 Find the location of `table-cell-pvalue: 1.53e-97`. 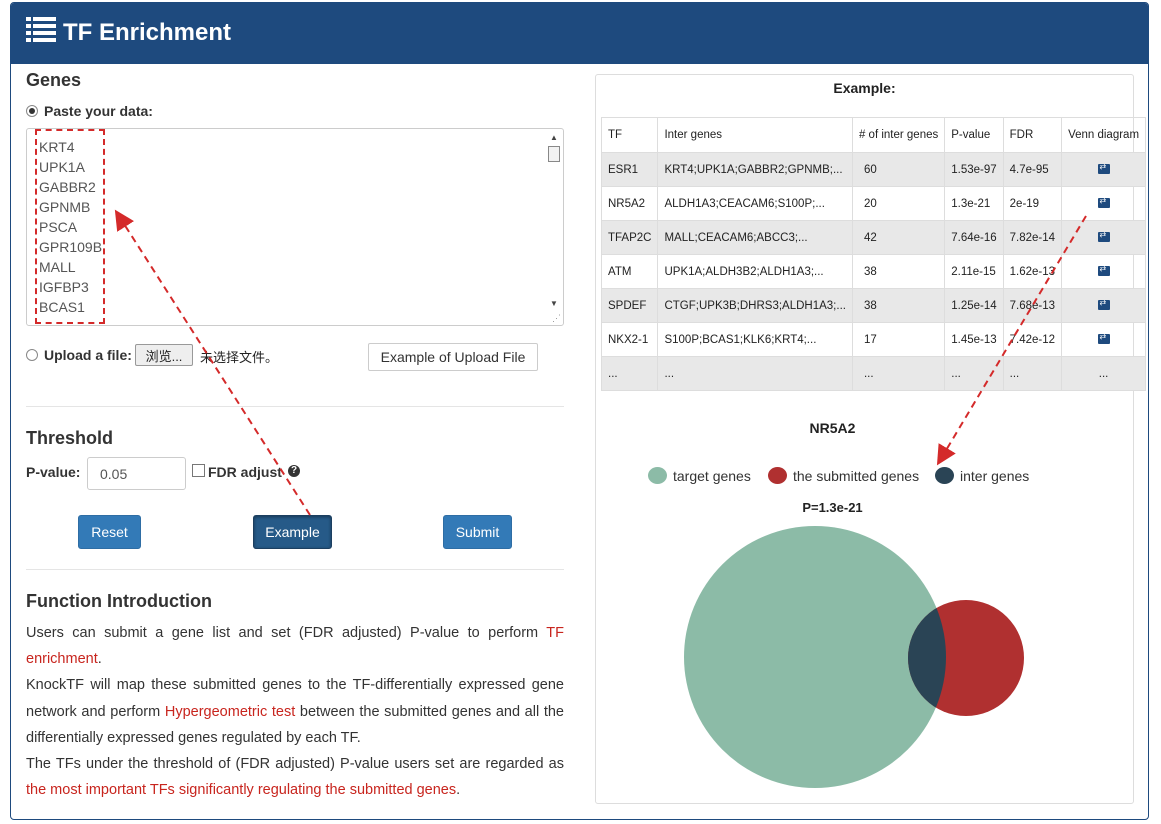

table-cell-pvalue: 1.53e-97 is located at coordinates (974, 169).